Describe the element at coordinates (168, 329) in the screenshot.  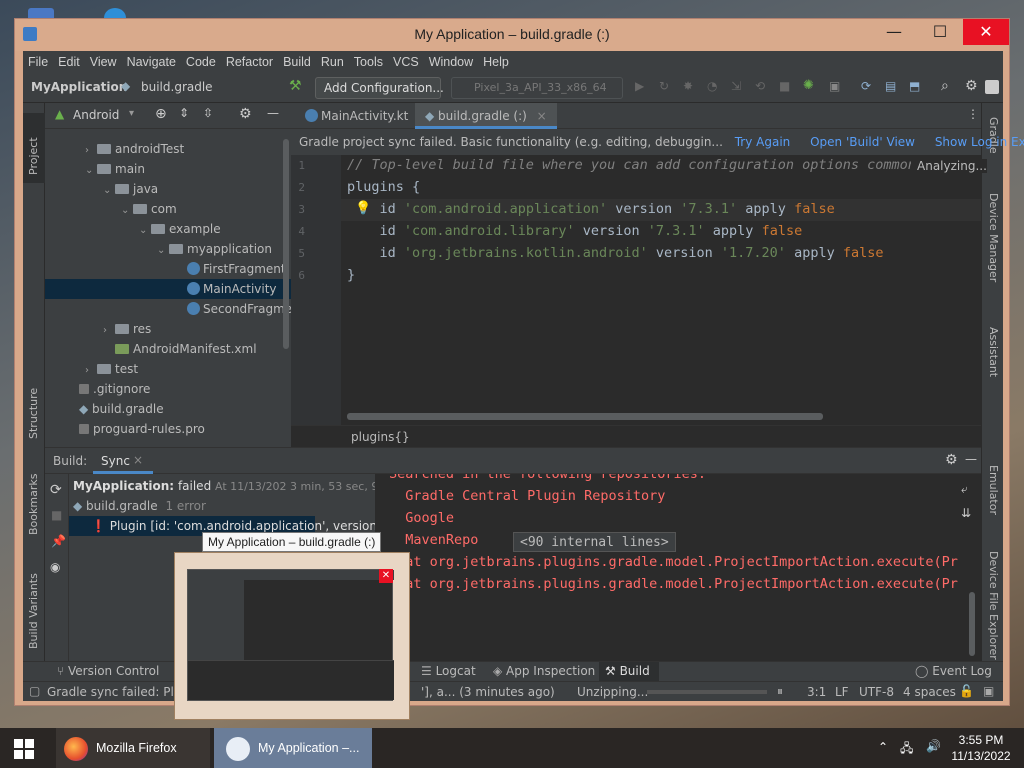
I see `tree-item: › res` at that location.